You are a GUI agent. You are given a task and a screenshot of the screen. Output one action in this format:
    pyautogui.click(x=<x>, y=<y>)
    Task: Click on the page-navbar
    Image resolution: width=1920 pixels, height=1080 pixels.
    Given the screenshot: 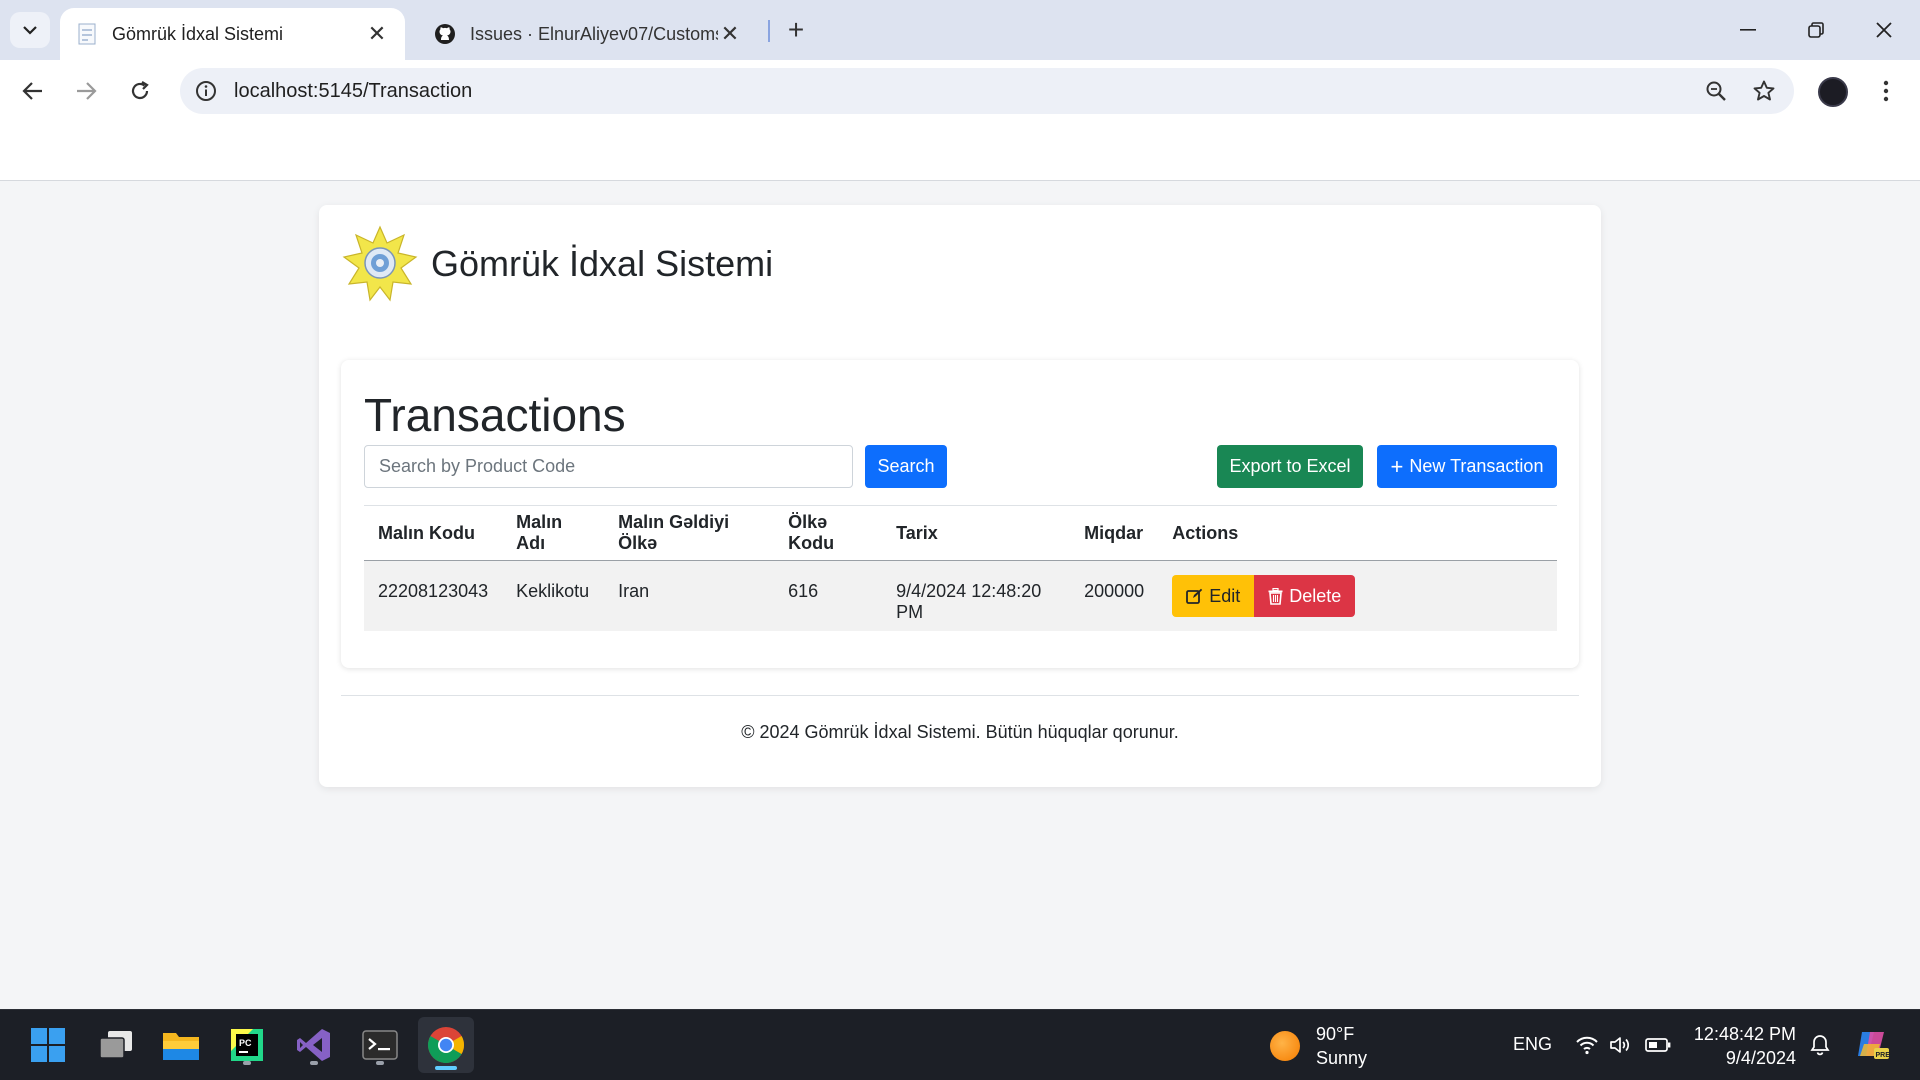 What is the action you would take?
    pyautogui.click(x=960, y=151)
    